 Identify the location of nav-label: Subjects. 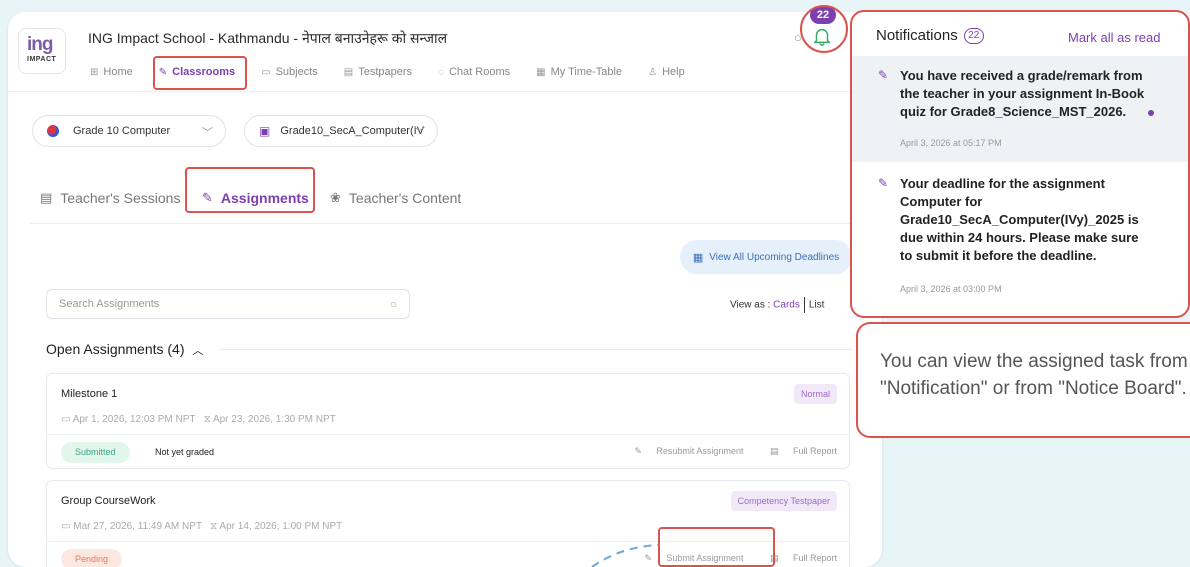
(296, 72).